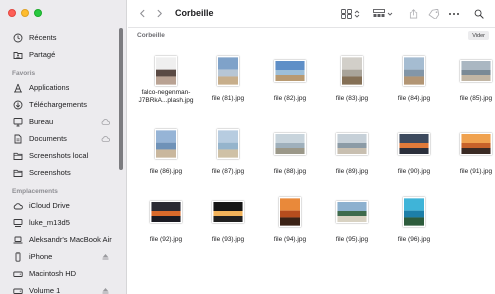 Image resolution: width=495 pixels, height=294 pixels. Describe the element at coordinates (63, 54) in the screenshot. I see `sidebar-item-partag: Partagé` at that location.